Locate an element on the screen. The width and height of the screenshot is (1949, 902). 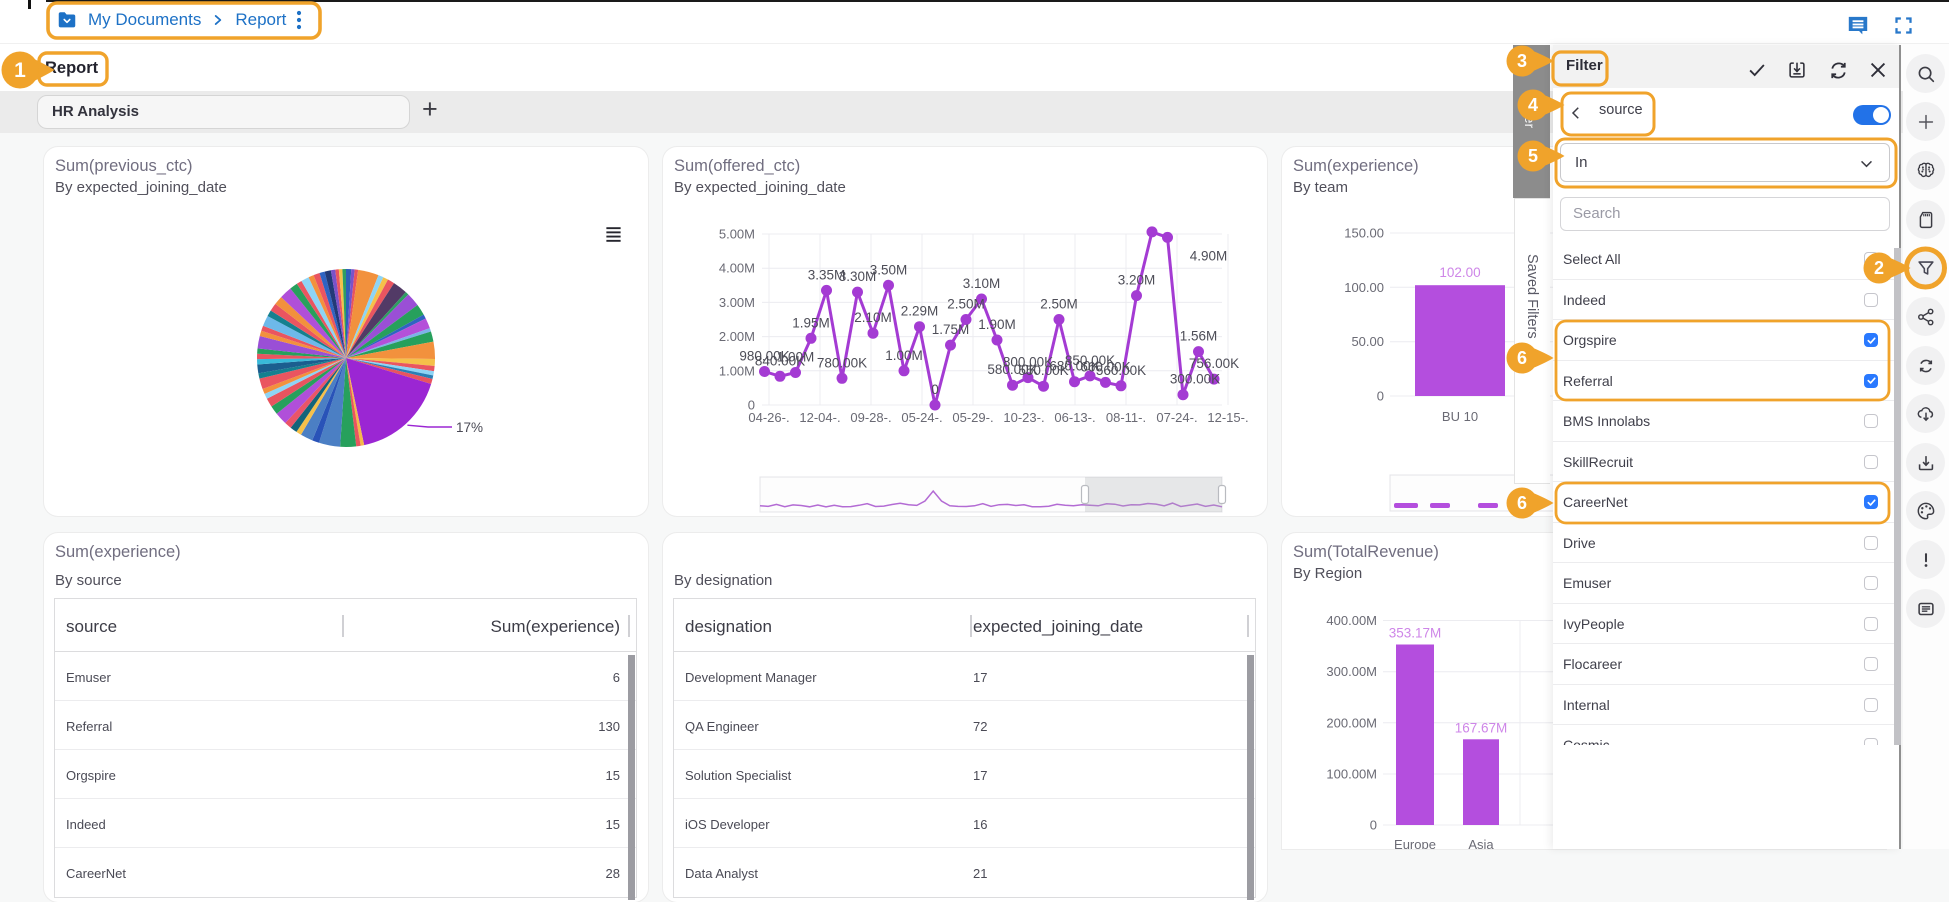
svg-text: 10-23-. is located at coordinates (1023, 417).